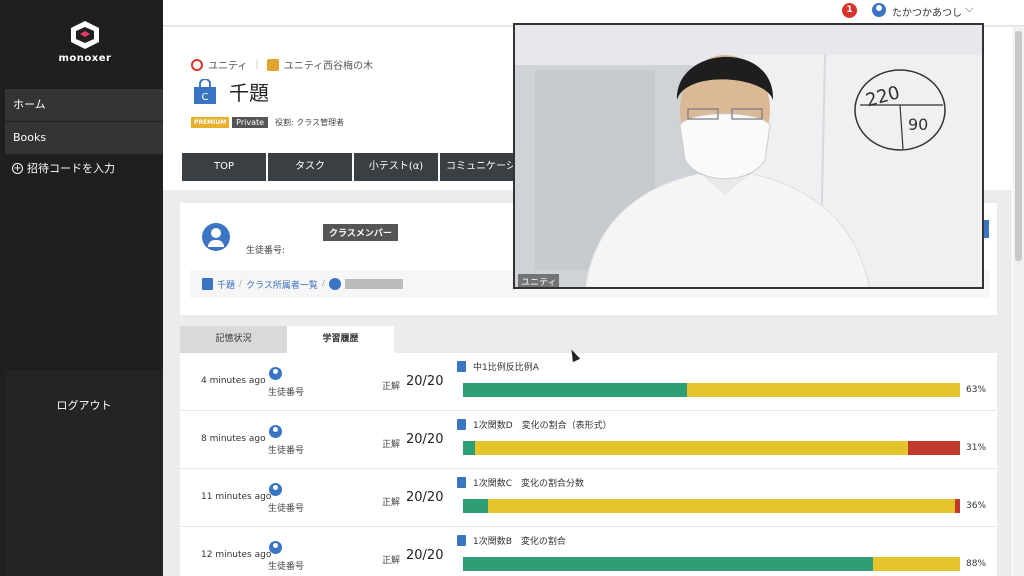 The width and height of the screenshot is (1024, 576). Describe the element at coordinates (85, 58) in the screenshot. I see `logo-text: monoxer` at that location.